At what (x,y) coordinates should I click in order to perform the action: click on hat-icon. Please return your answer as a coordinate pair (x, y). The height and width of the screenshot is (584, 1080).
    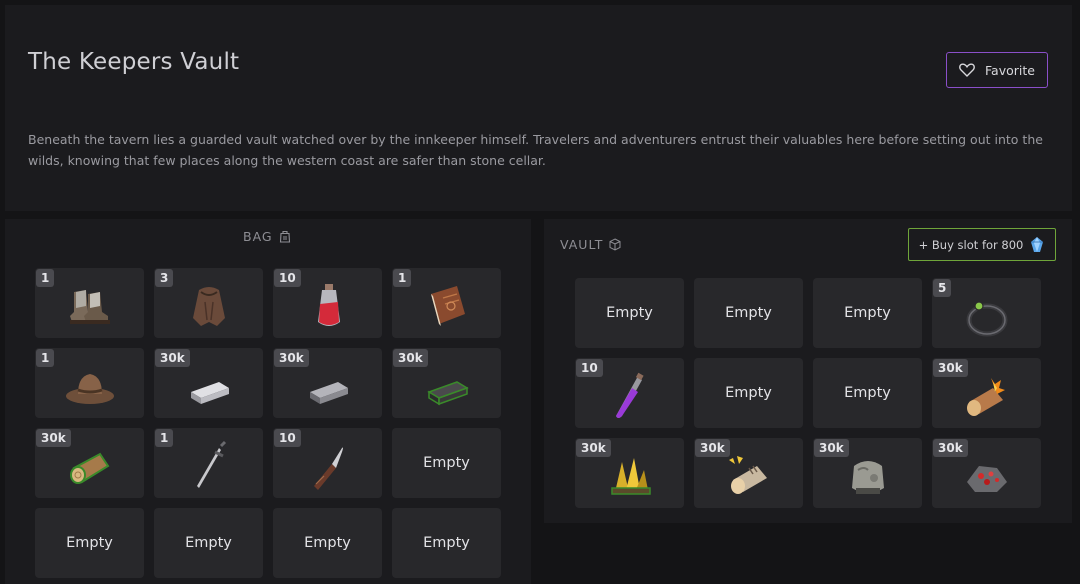
    Looking at the image, I should click on (89, 389).